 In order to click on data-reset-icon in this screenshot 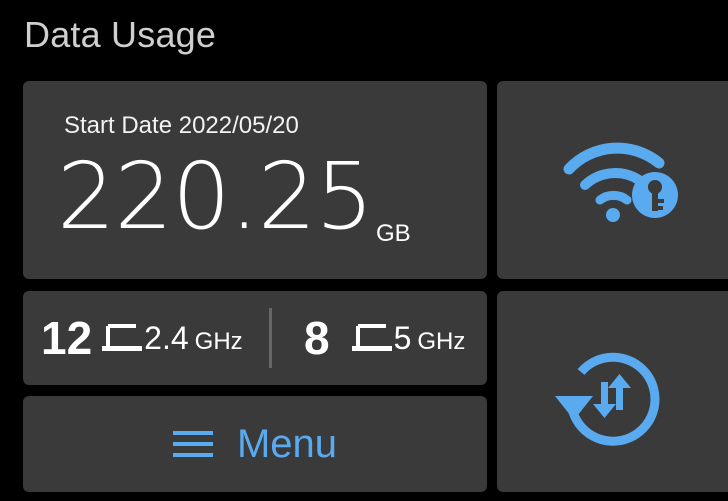, I will do `click(607, 399)`.